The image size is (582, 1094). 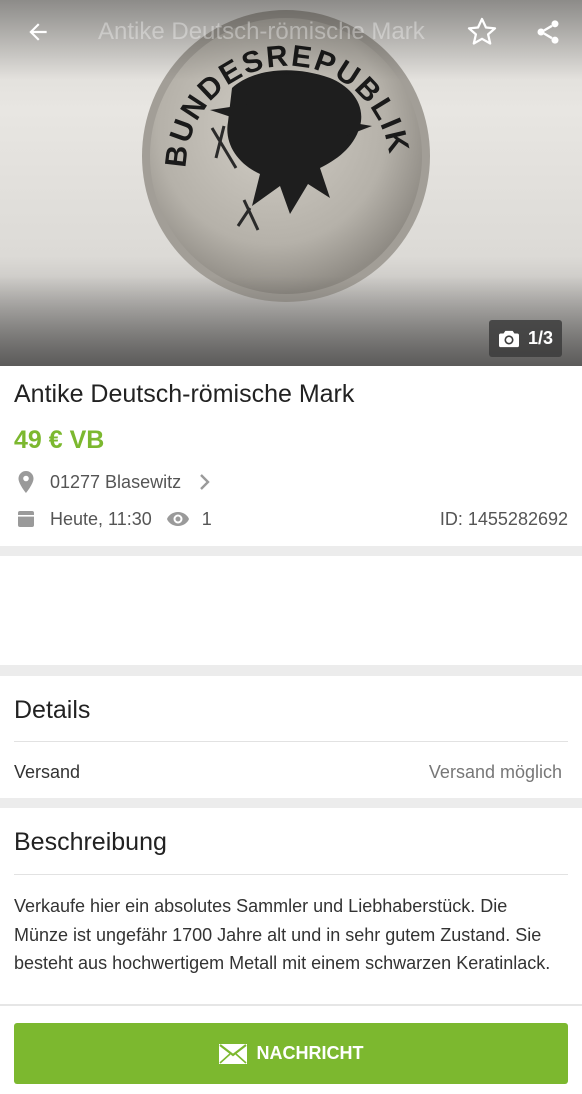 I want to click on image-counter: 1/3, so click(x=525, y=338).